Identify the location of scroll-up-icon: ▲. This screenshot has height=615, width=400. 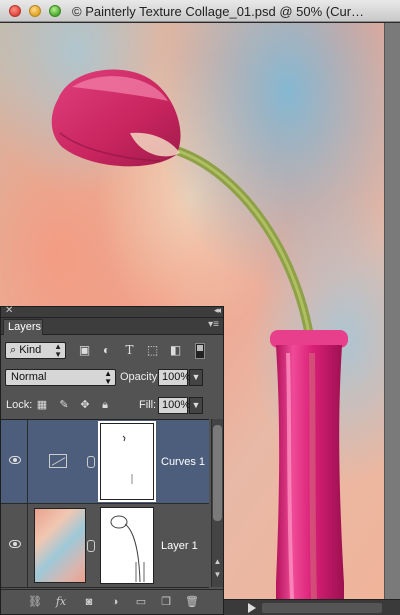
(217, 561).